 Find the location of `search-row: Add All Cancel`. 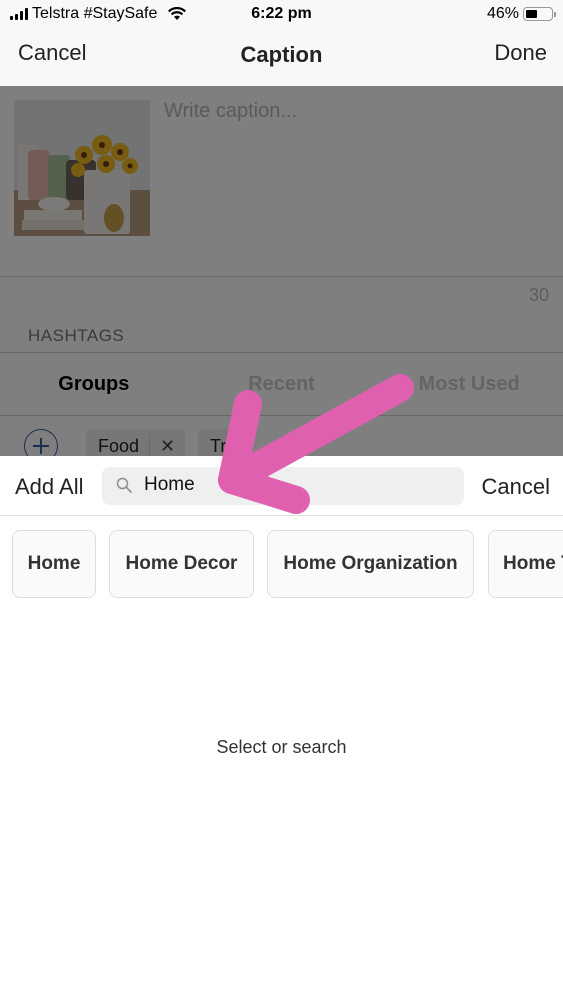

search-row: Add All Cancel is located at coordinates (281, 486).